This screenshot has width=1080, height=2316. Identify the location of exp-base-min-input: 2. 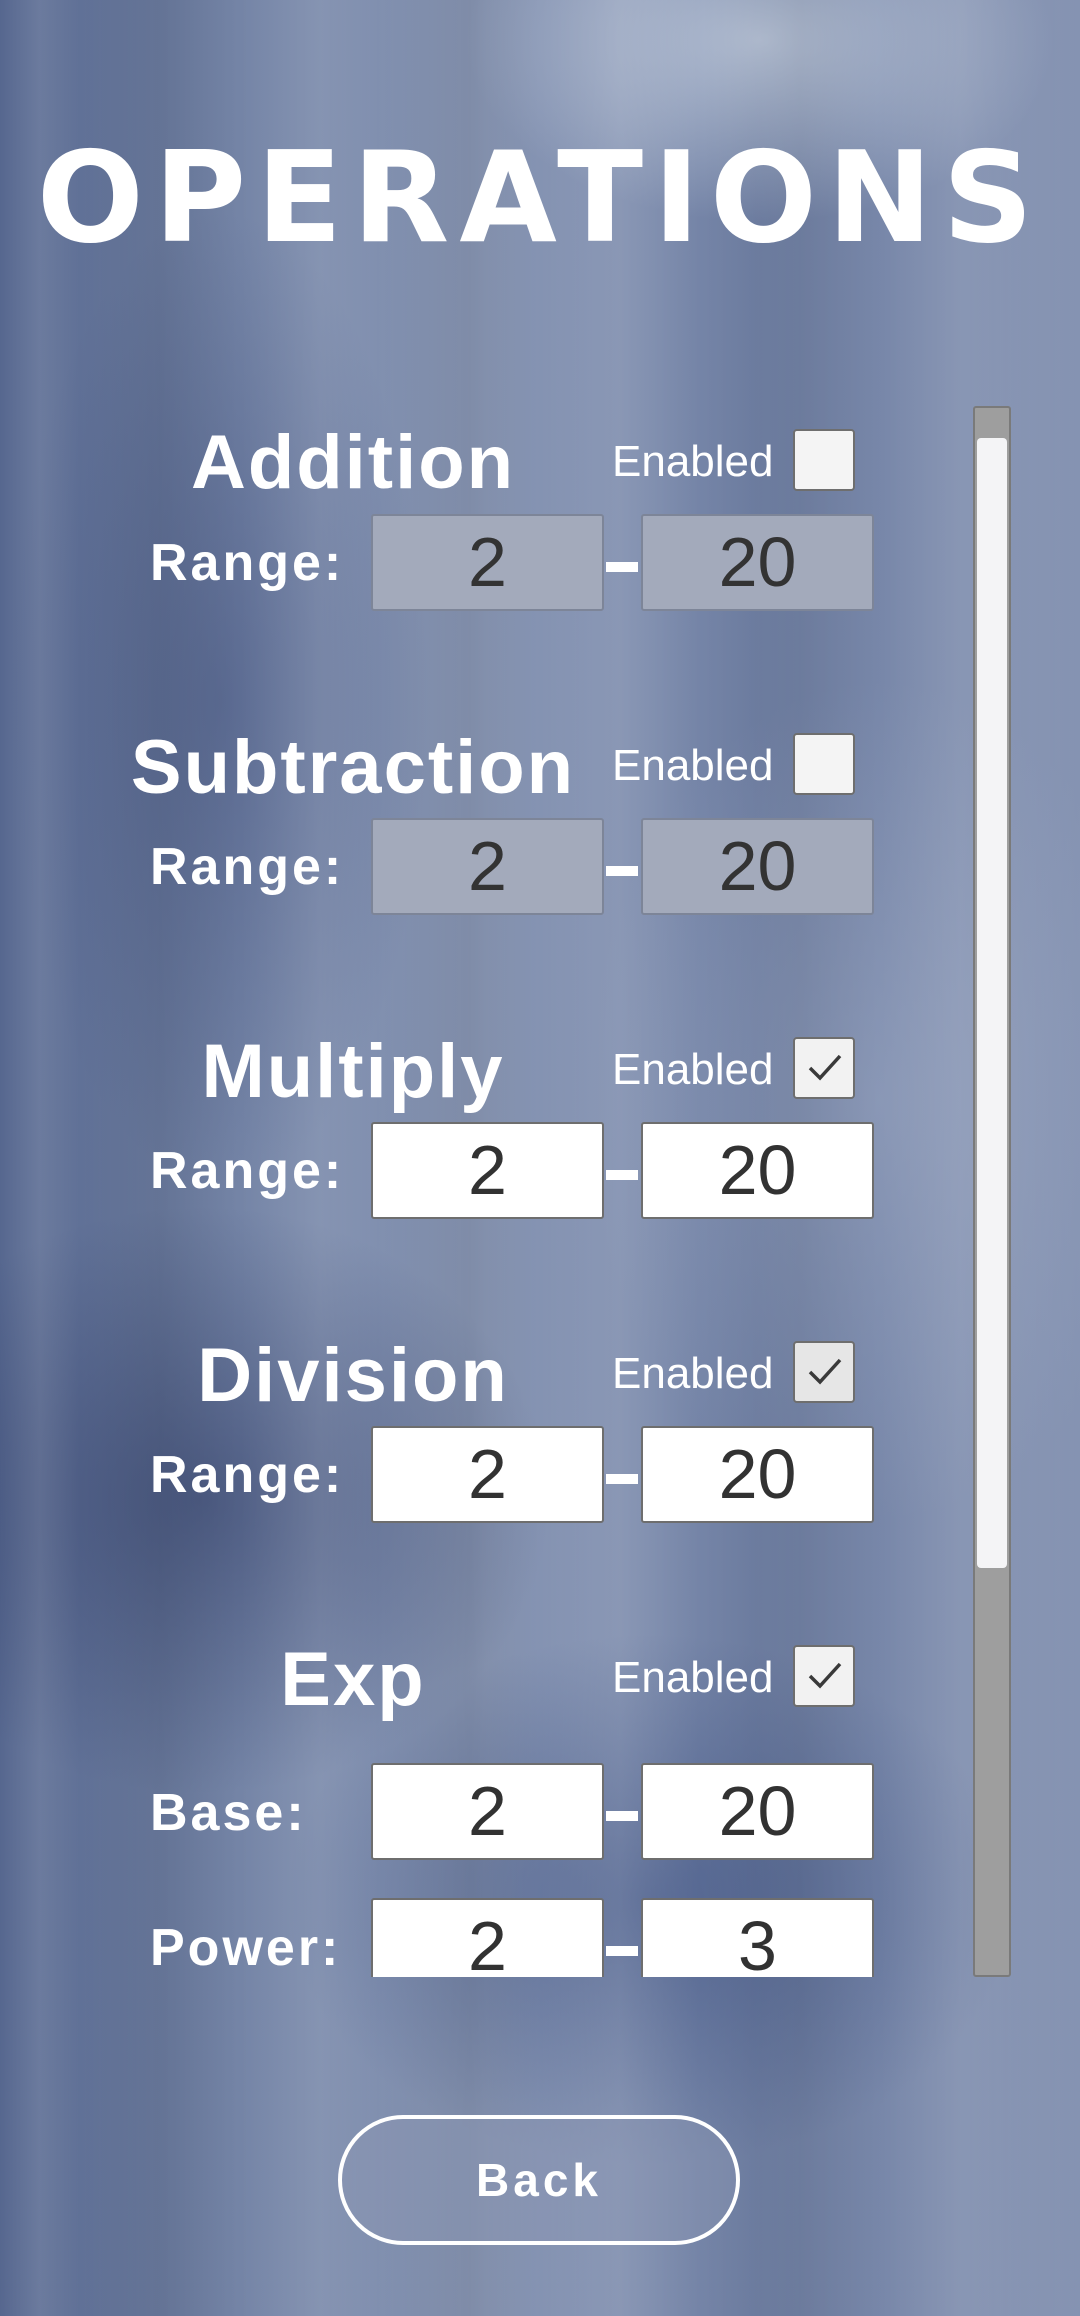
(487, 1811).